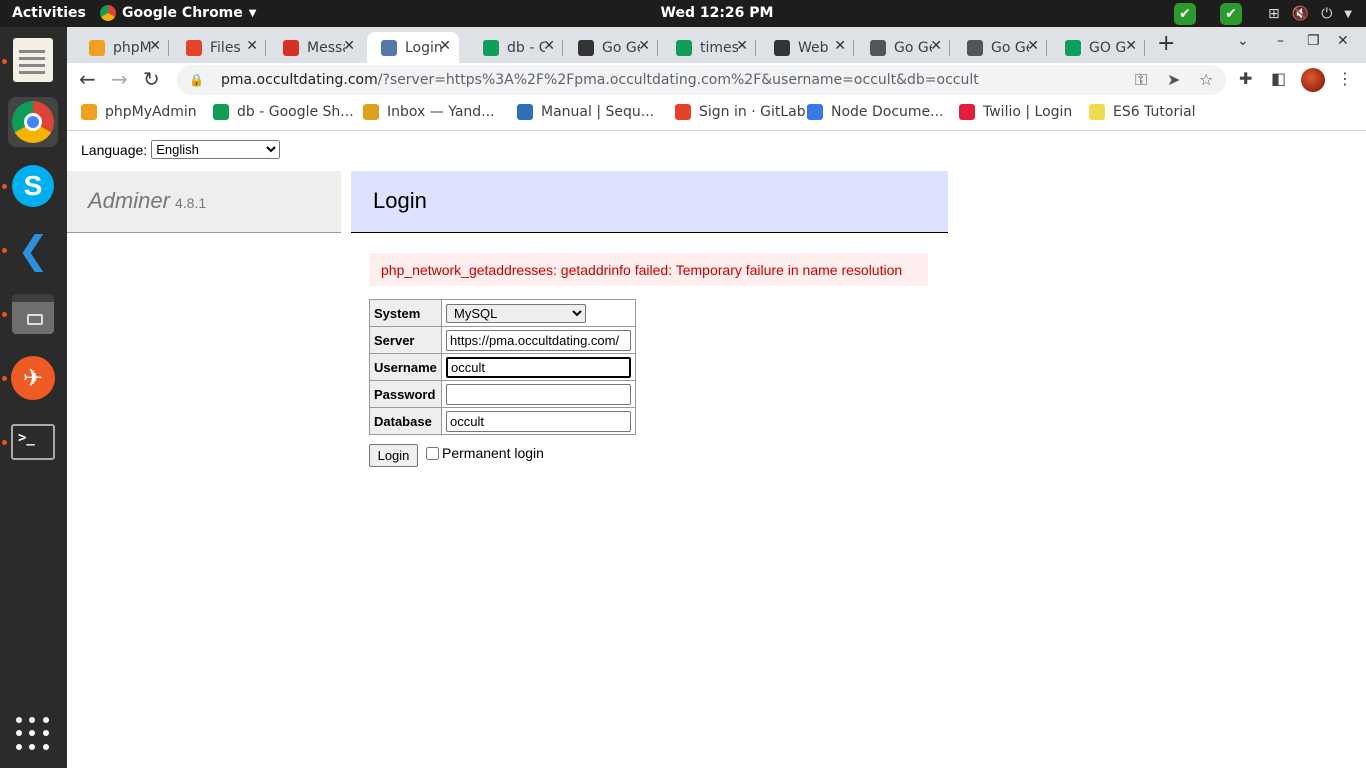 This screenshot has width=1366, height=768. What do you see at coordinates (405, 313) in the screenshot?
I see `system-label: System` at bounding box center [405, 313].